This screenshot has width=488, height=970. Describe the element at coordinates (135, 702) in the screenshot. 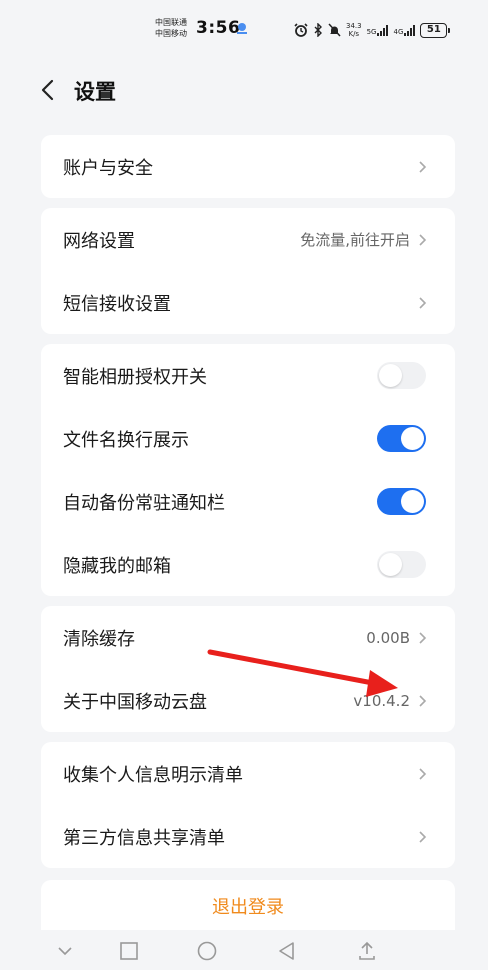

I see `row-label: 关于中国移动云盘` at that location.